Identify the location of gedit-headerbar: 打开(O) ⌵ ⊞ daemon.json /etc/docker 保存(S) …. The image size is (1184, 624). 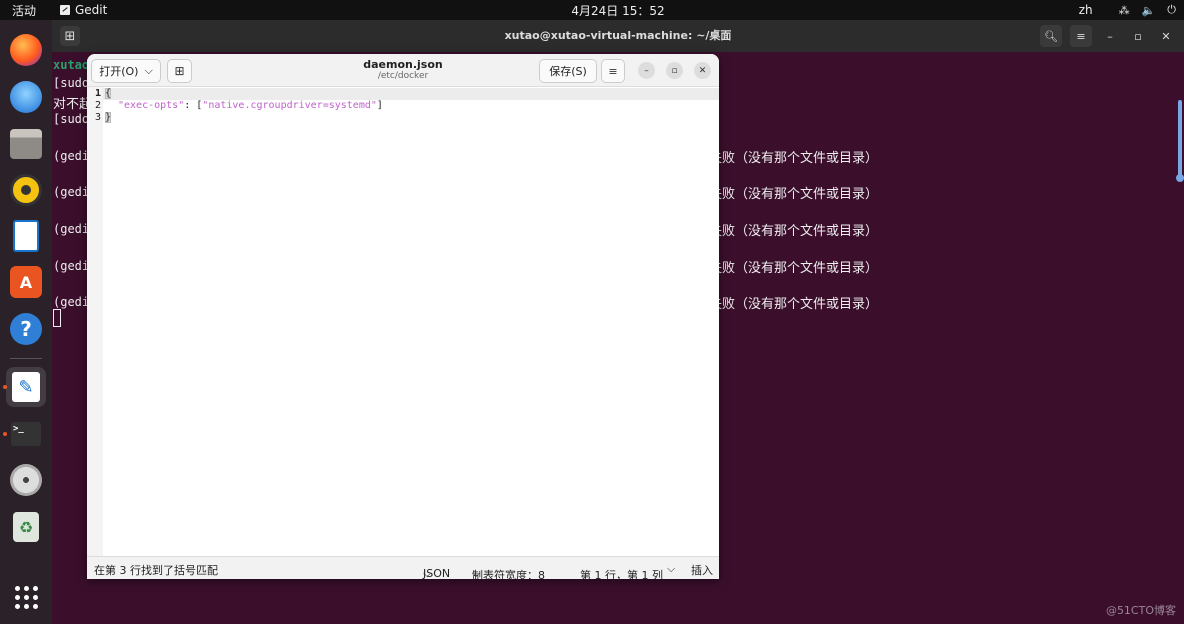
(403, 70).